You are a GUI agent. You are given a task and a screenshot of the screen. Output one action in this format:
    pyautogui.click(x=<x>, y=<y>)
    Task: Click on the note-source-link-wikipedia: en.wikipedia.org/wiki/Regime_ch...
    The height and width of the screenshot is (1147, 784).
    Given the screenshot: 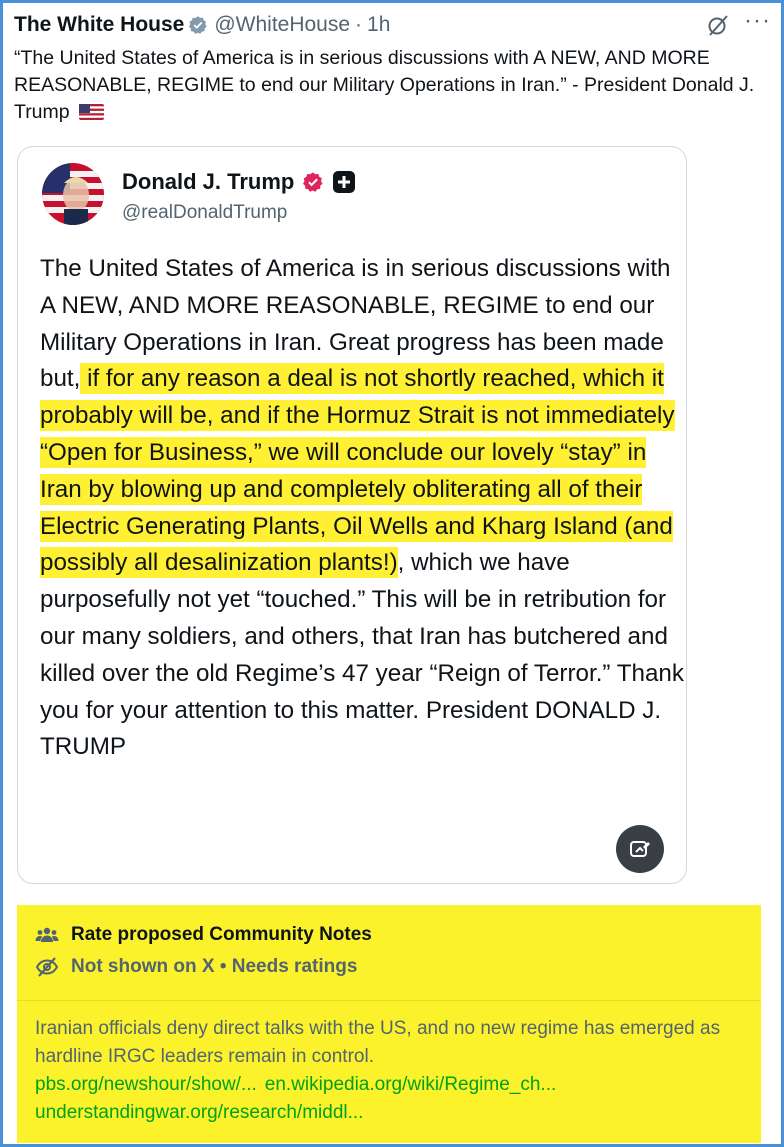 What is the action you would take?
    pyautogui.click(x=410, y=1085)
    